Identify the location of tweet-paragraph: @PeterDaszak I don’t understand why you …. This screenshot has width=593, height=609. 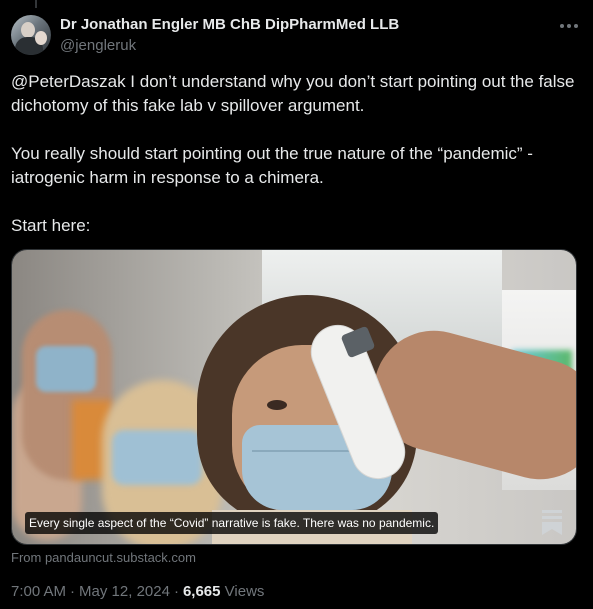
(293, 93).